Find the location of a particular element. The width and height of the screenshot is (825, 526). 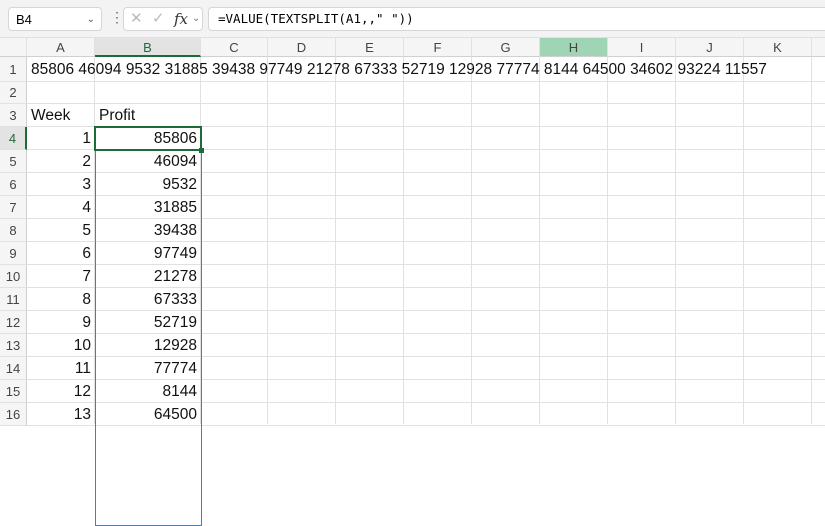

row-header-4: 4 is located at coordinates (13, 138).